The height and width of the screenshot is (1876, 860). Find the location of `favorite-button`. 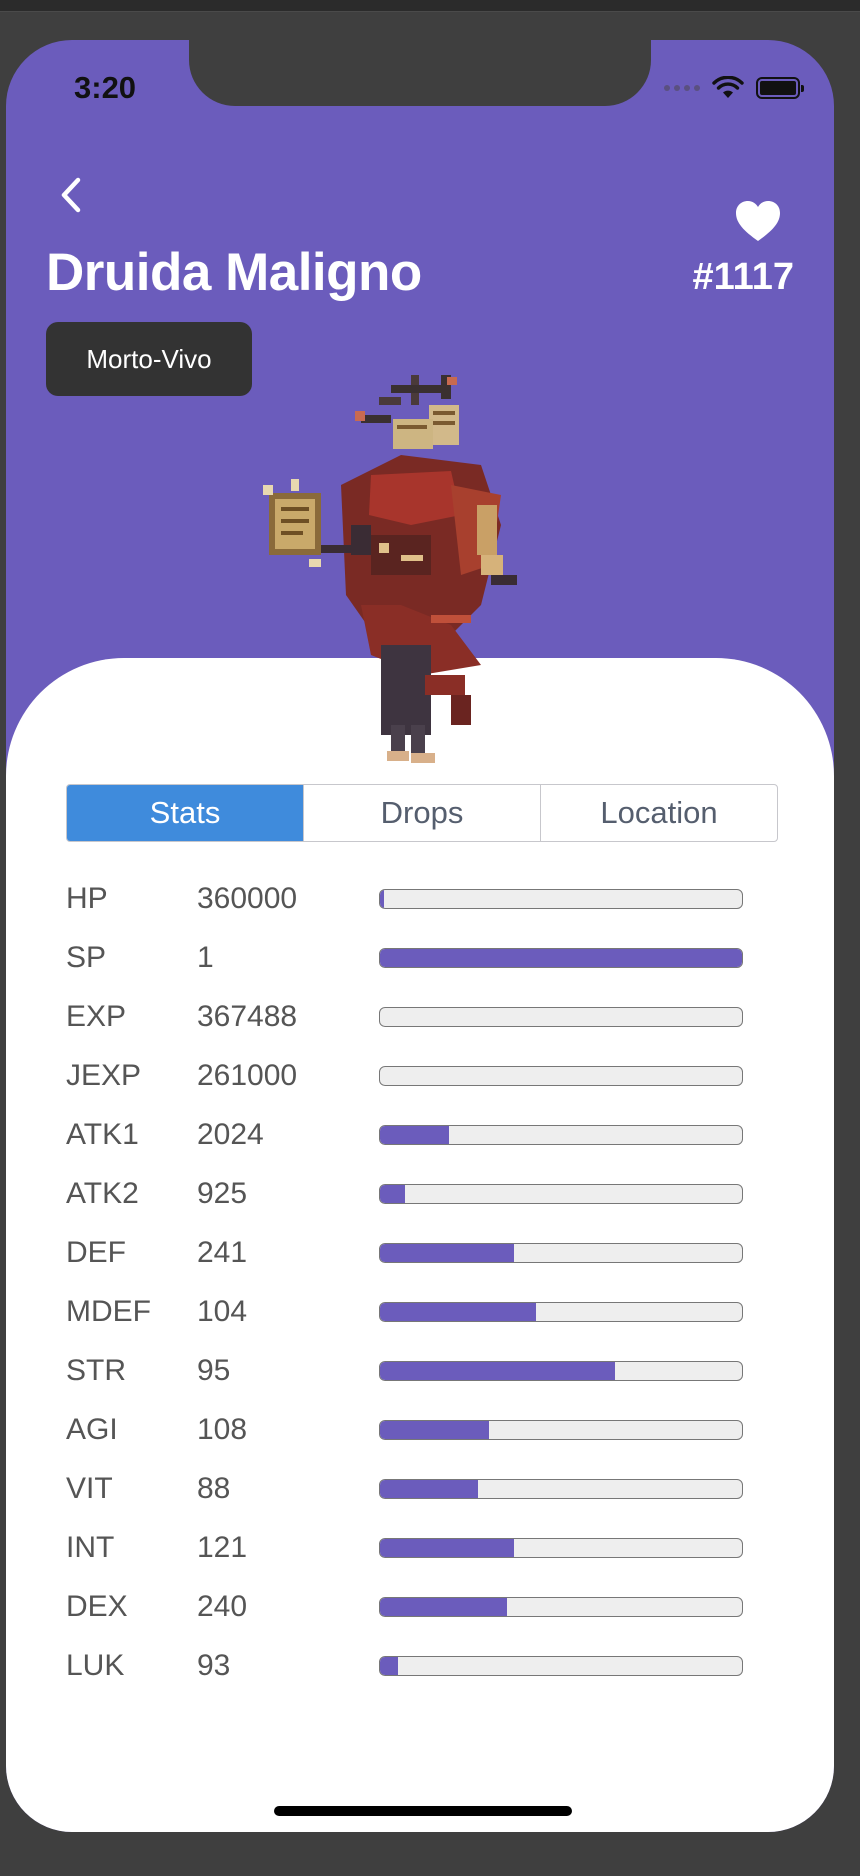

favorite-button is located at coordinates (758, 222).